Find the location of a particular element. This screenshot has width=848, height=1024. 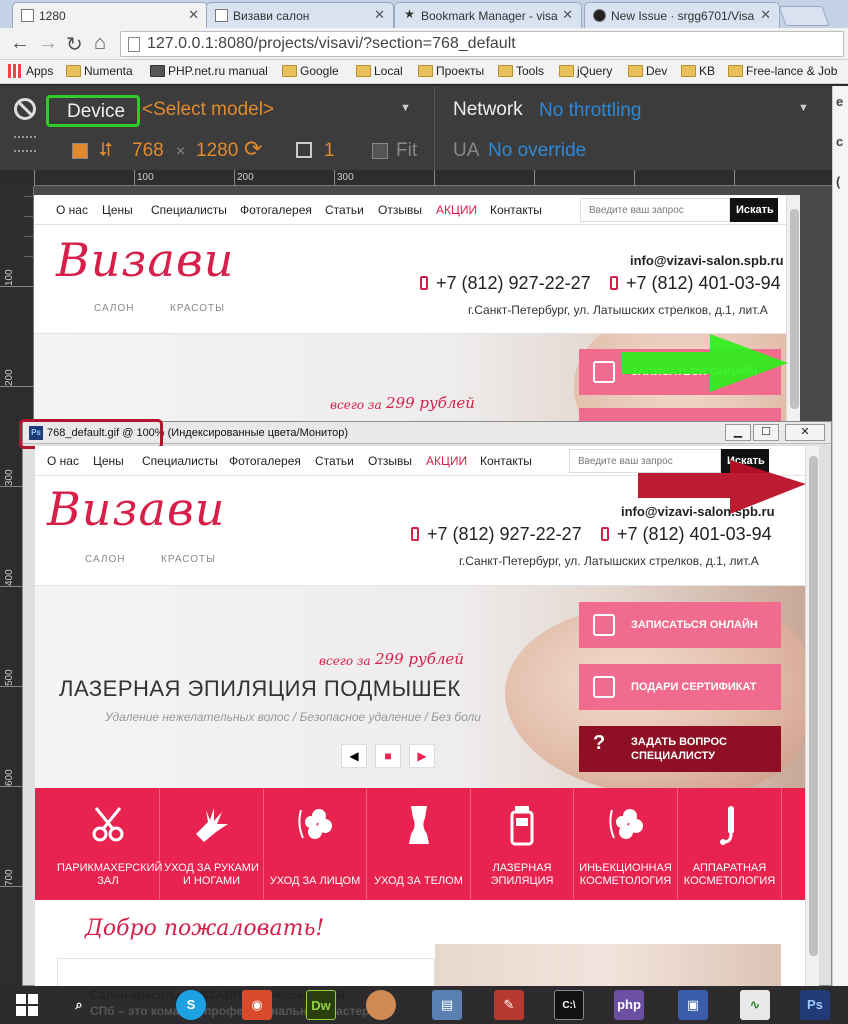

bookmark-item: Tools is located at coordinates (521, 71).